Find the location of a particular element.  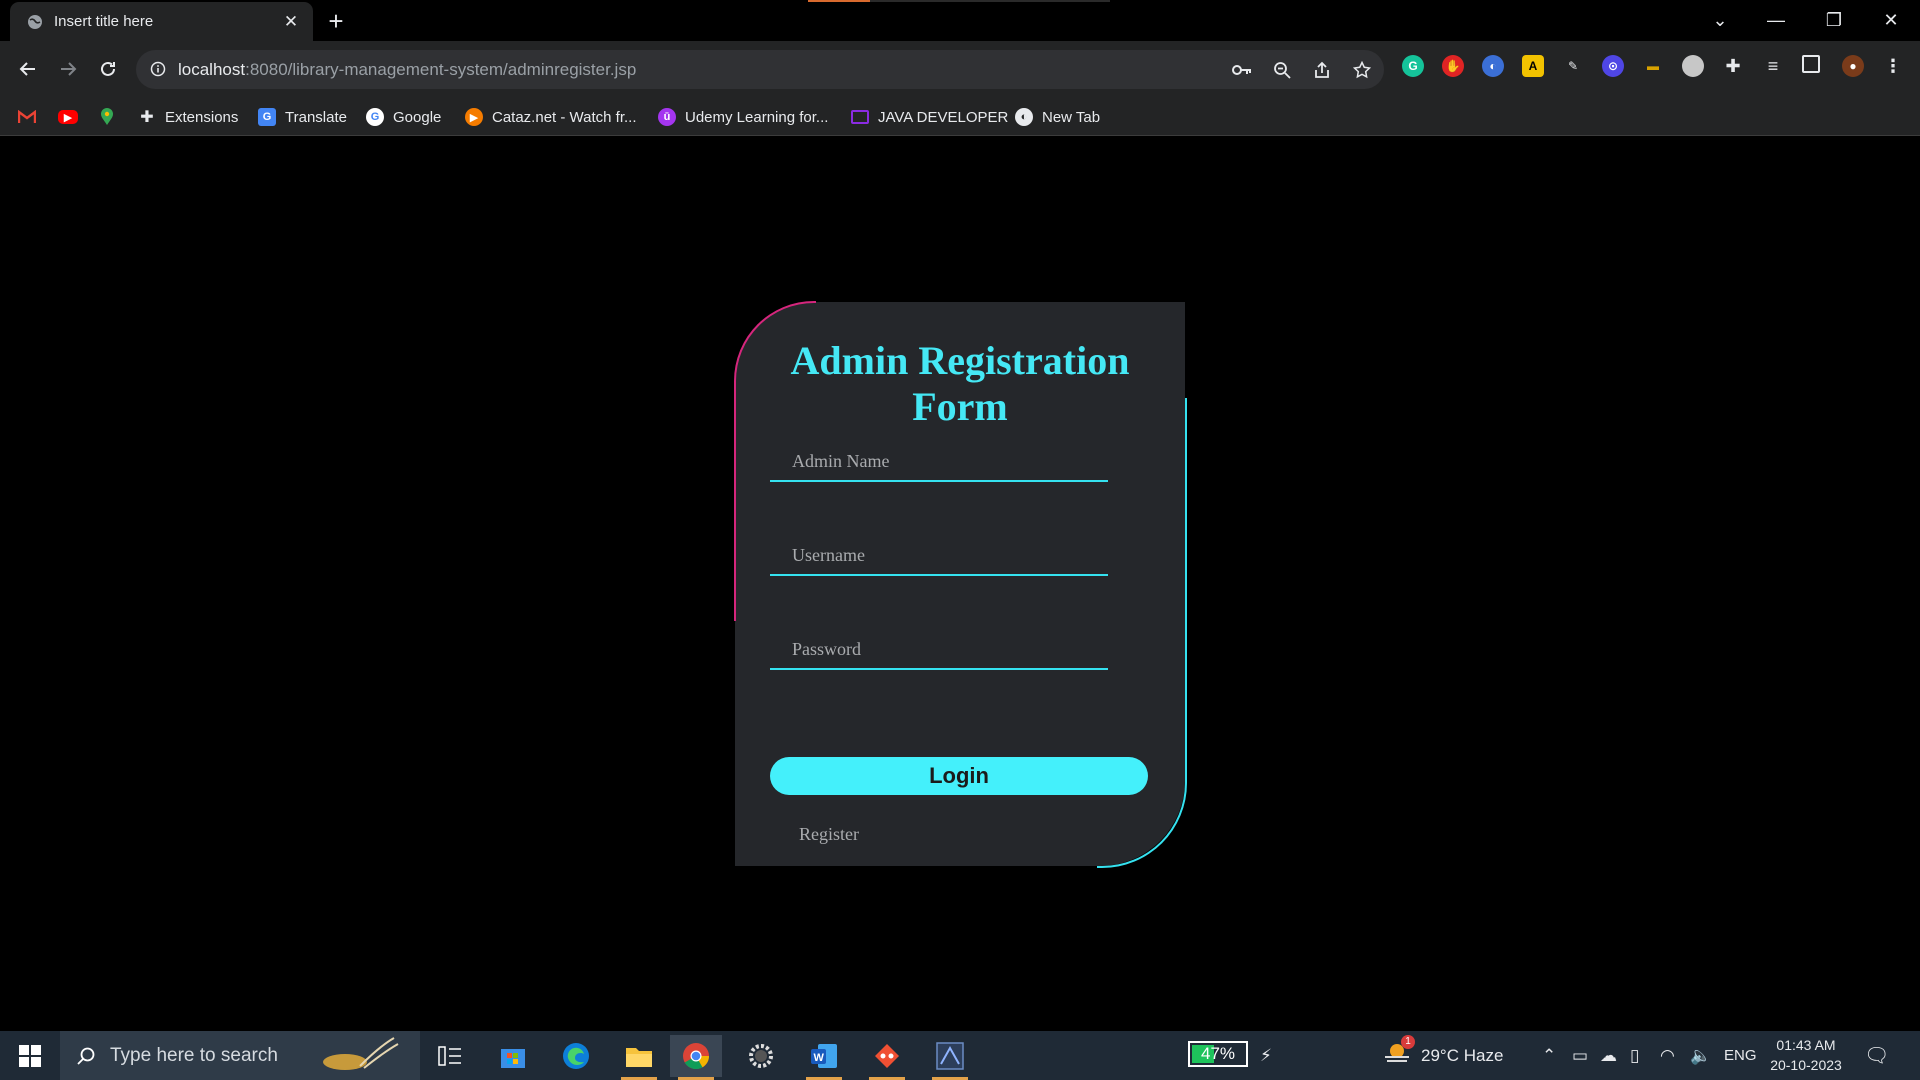

globe-icon is located at coordinates (35, 22).